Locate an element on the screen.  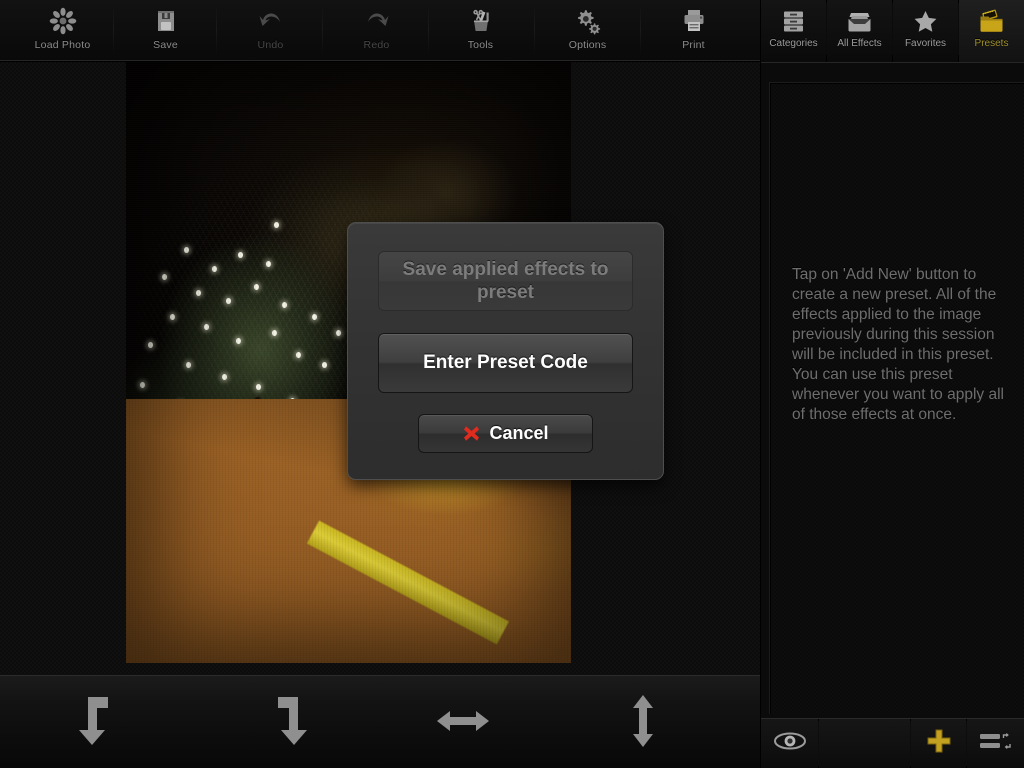
panel-tab-bar: Categories All Effects Favorites Presets is located at coordinates (892, 31).